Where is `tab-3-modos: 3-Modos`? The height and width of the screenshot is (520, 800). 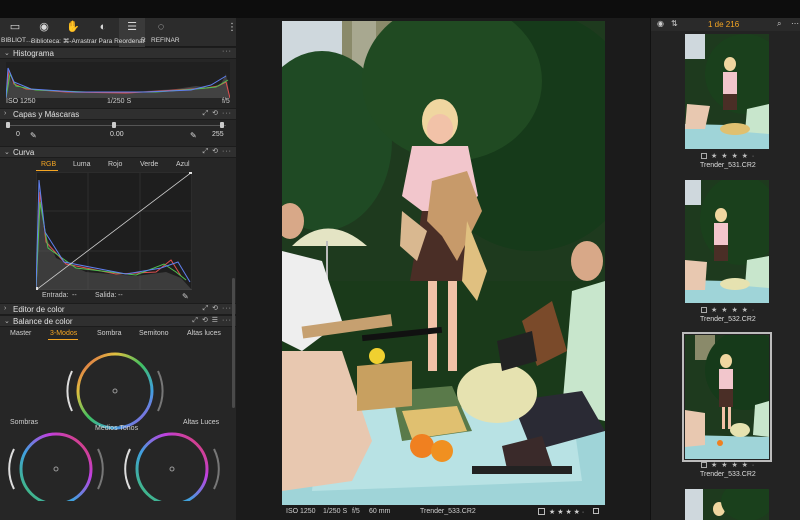 tab-3-modos: 3-Modos is located at coordinates (63, 333).